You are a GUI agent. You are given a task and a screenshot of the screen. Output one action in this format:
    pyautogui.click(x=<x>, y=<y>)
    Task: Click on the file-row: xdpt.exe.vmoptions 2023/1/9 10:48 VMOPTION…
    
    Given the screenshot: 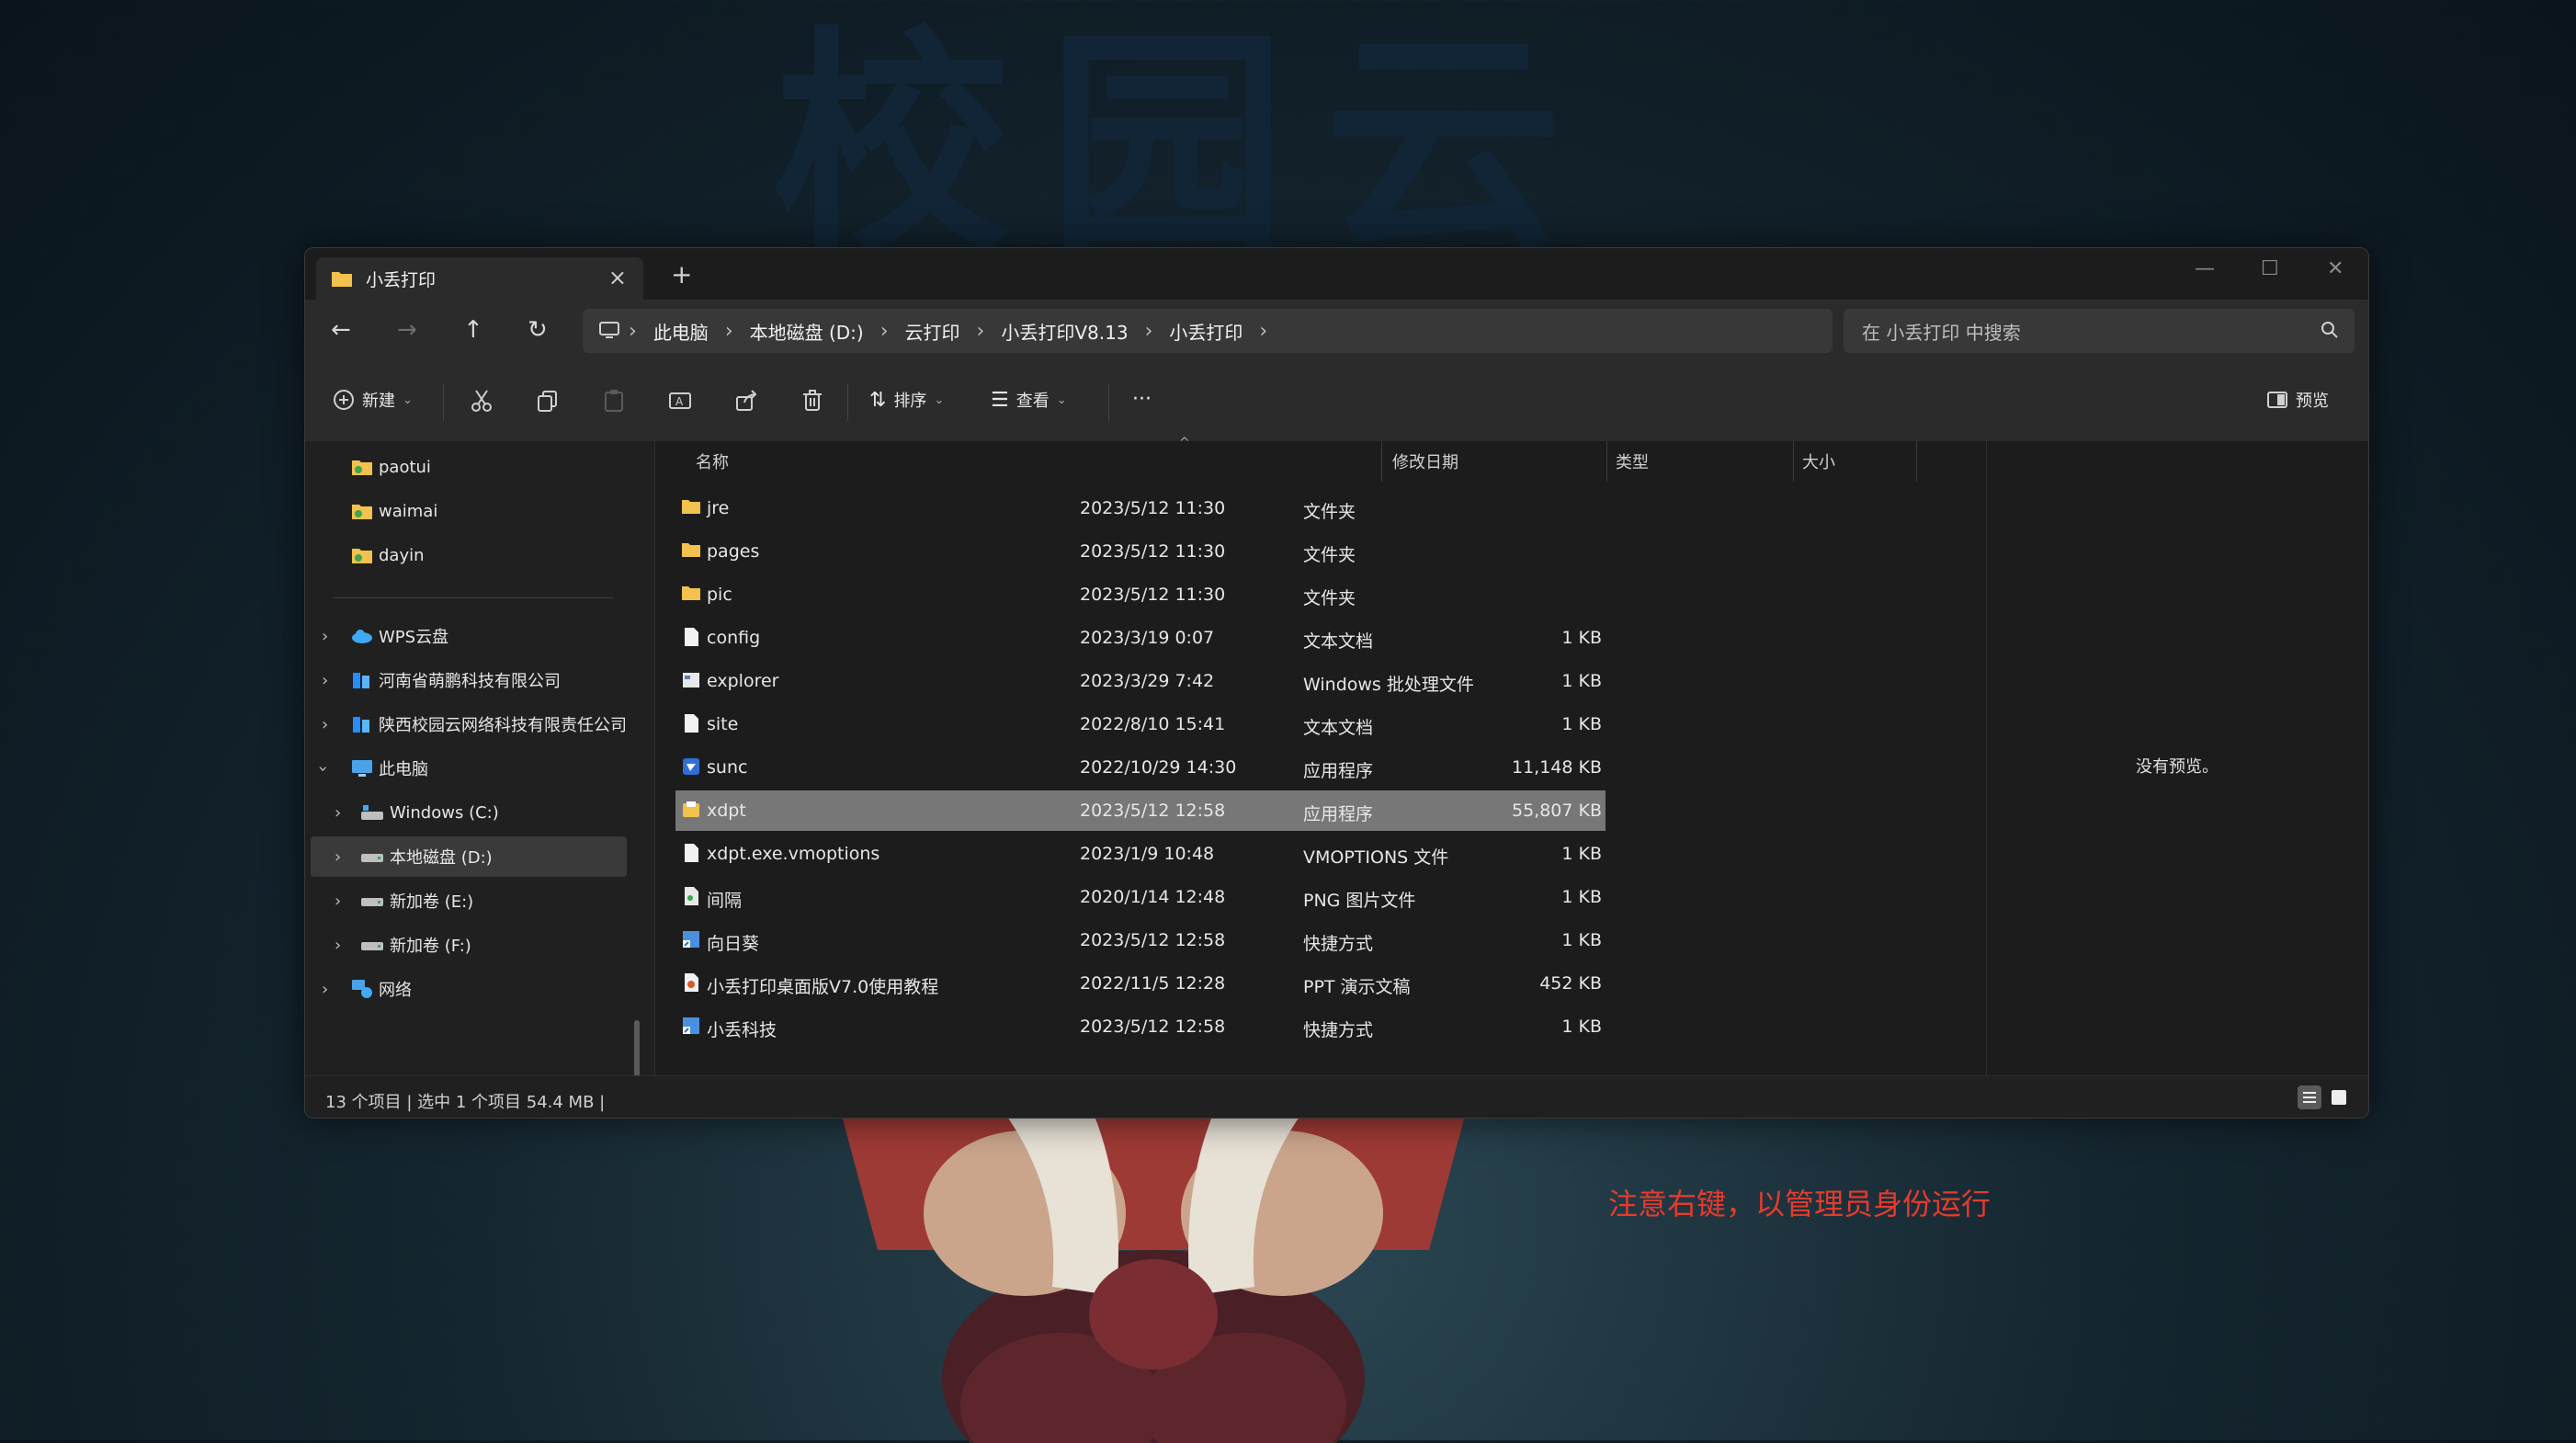 What is the action you would take?
    pyautogui.click(x=1140, y=854)
    